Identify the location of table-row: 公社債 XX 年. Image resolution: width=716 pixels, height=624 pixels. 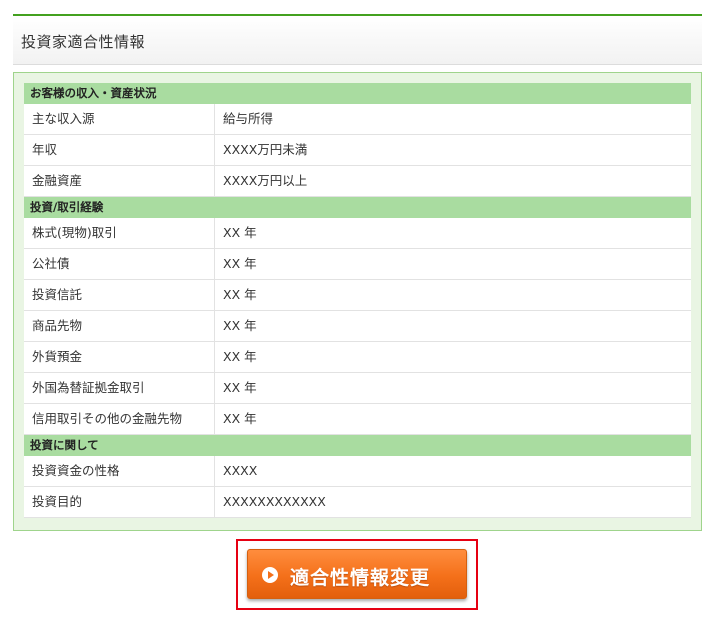
(357, 264).